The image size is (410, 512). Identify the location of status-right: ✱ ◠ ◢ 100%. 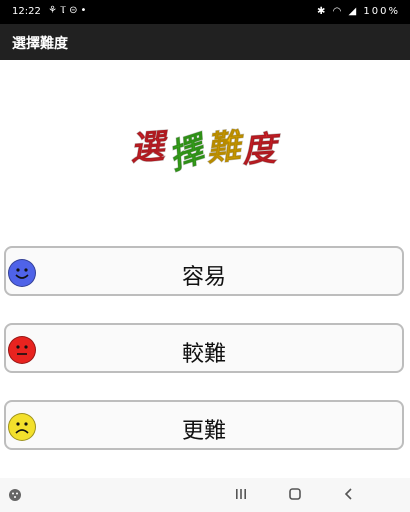
(358, 11).